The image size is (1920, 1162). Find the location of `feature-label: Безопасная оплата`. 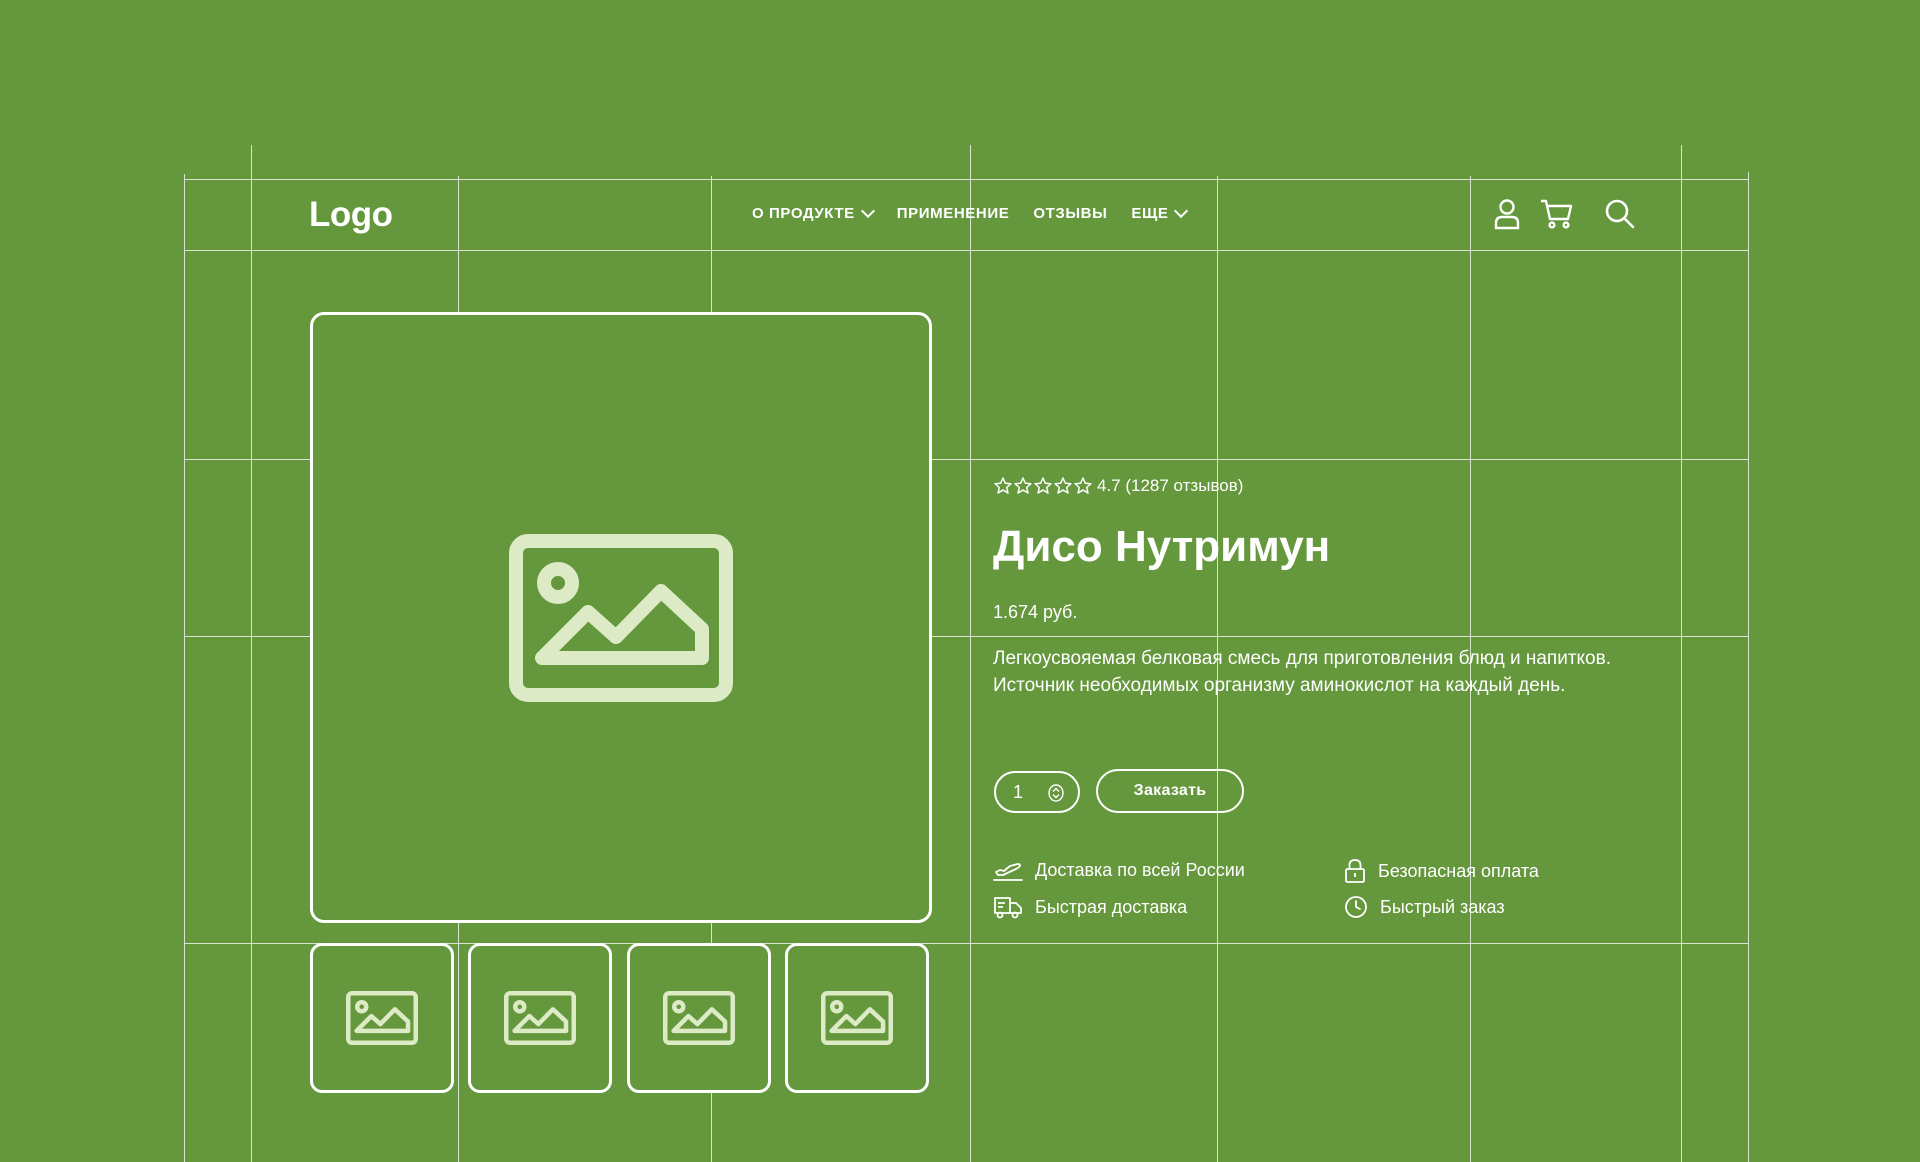

feature-label: Безопасная оплата is located at coordinates (1458, 870).